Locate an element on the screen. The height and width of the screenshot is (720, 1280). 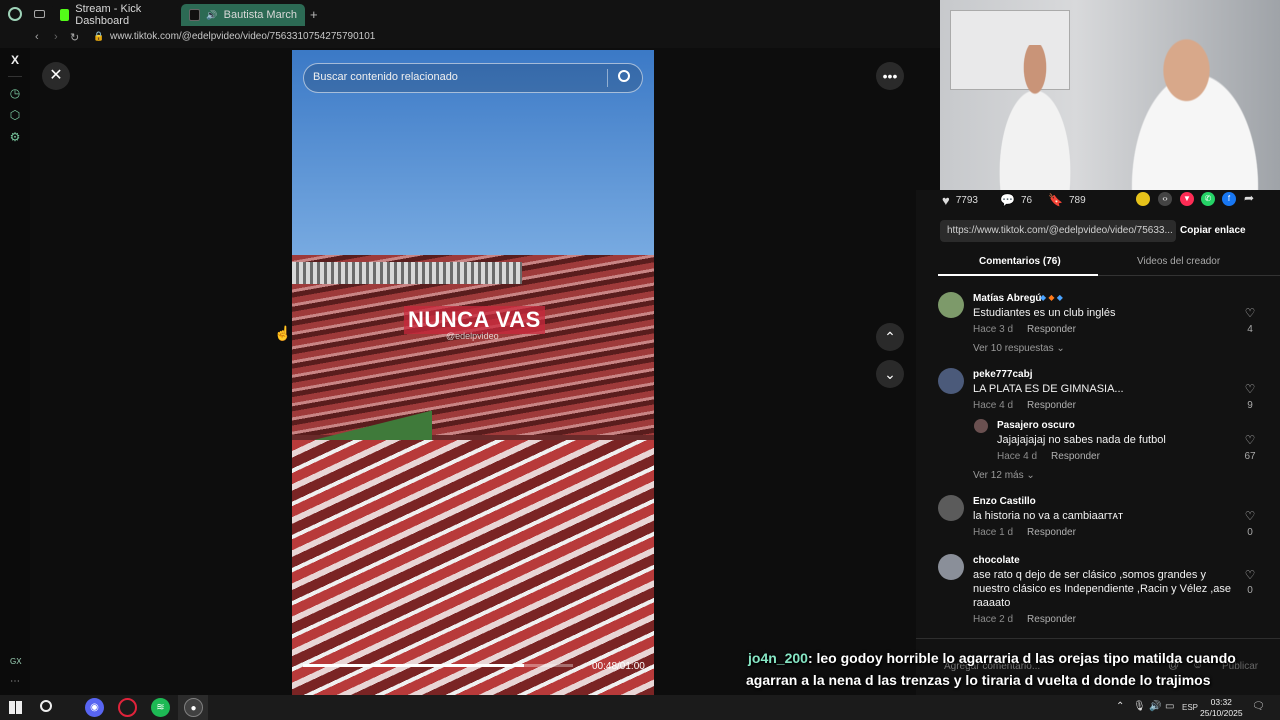
history-icon: ◷ is located at coordinates (15, 93).